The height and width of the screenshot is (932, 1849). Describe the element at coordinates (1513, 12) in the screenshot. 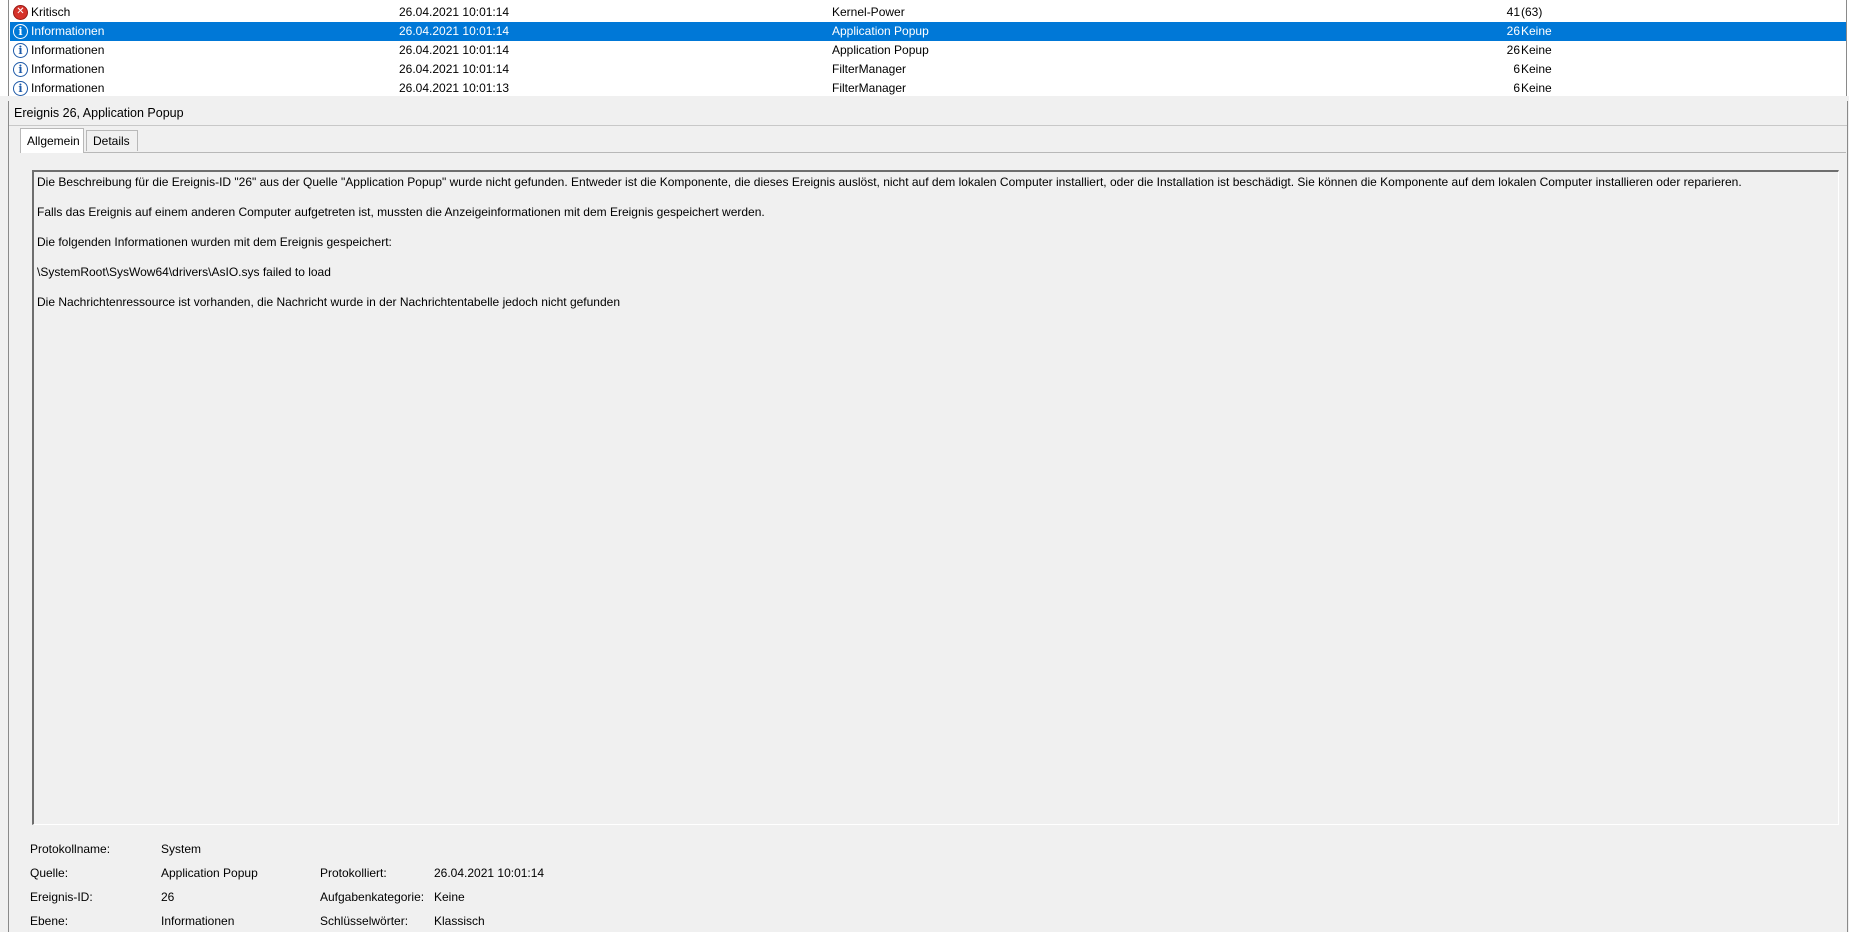

I see `event-id-cell: 41` at that location.